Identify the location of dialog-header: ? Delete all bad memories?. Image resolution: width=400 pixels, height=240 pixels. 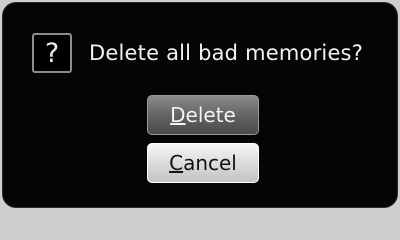
(197, 53).